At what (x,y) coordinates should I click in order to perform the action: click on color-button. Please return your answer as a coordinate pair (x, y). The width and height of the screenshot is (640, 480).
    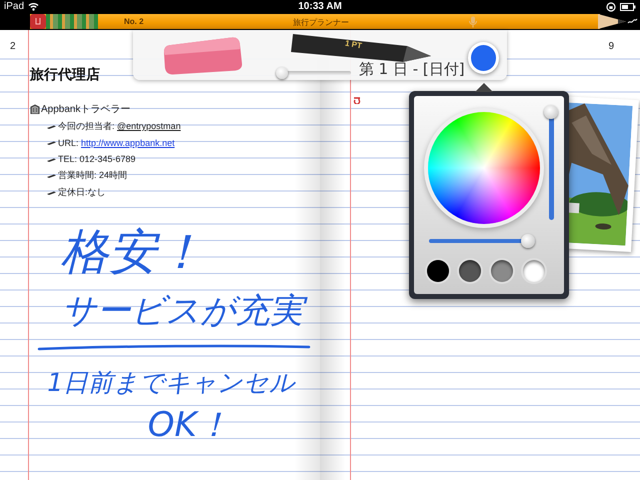
    Looking at the image, I should click on (484, 58).